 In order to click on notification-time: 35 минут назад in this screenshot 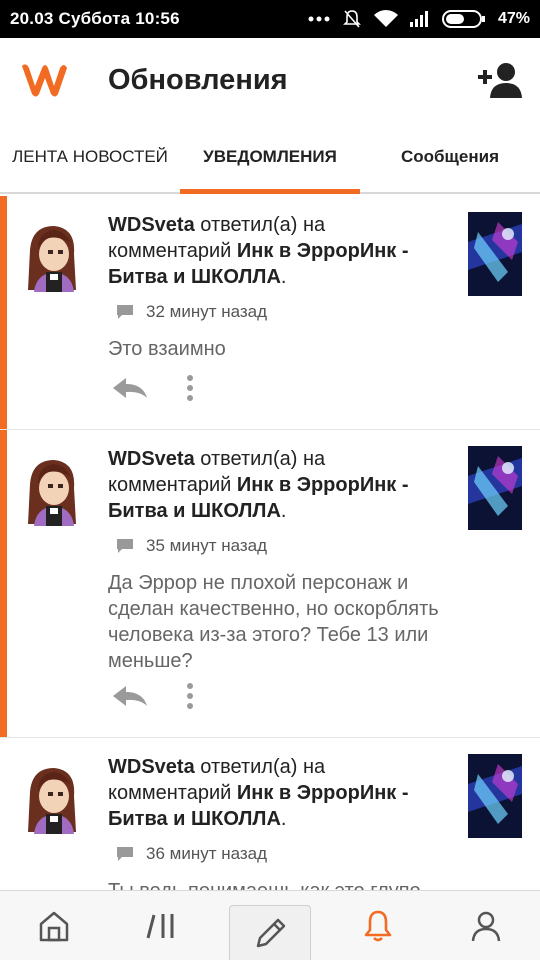, I will do `click(207, 545)`.